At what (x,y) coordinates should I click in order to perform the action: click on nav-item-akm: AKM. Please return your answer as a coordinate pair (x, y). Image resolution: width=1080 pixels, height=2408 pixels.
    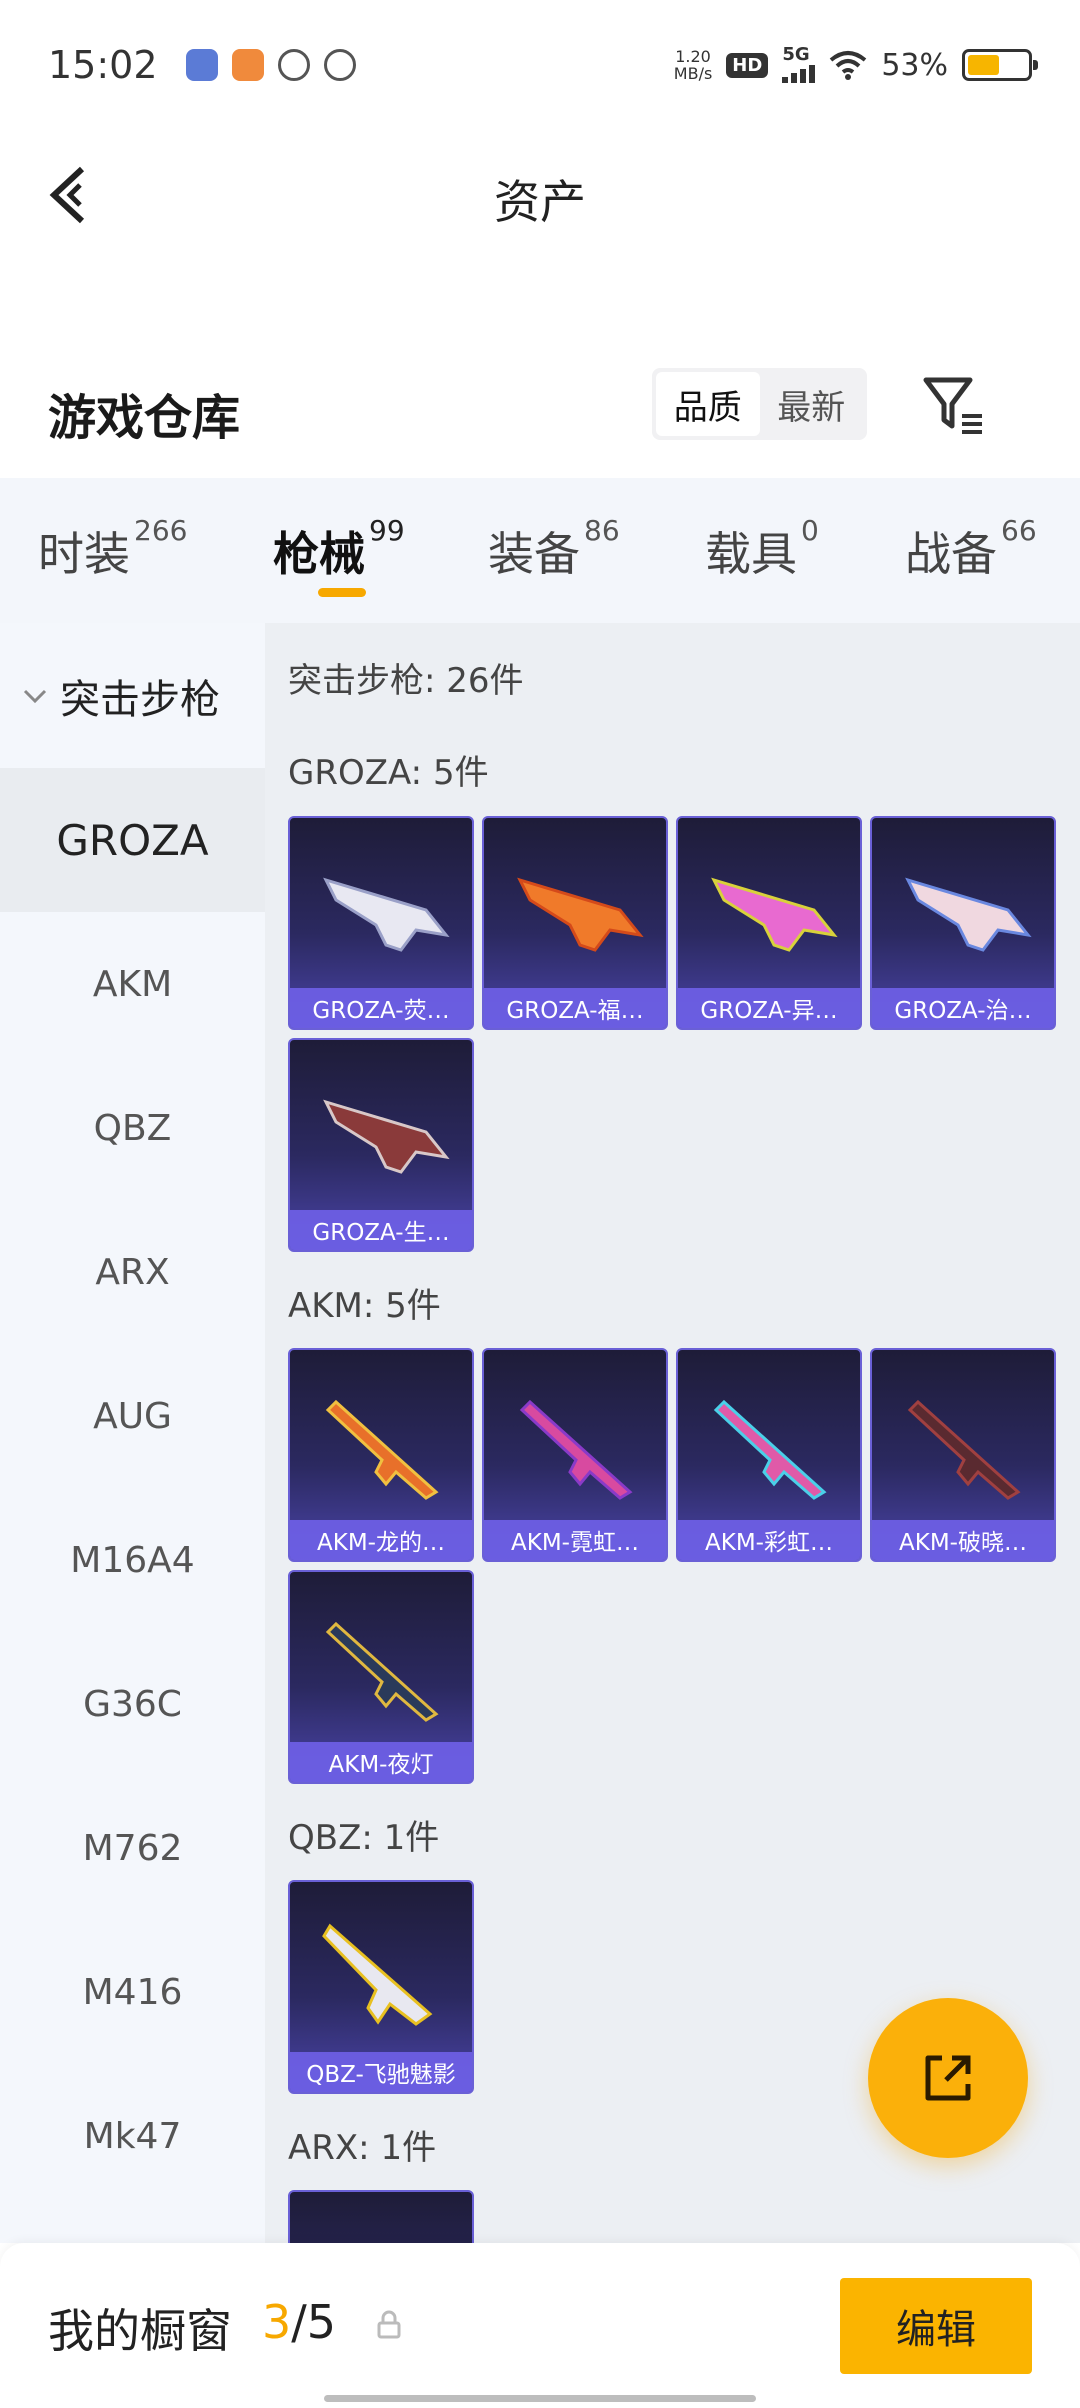
    Looking at the image, I should click on (132, 984).